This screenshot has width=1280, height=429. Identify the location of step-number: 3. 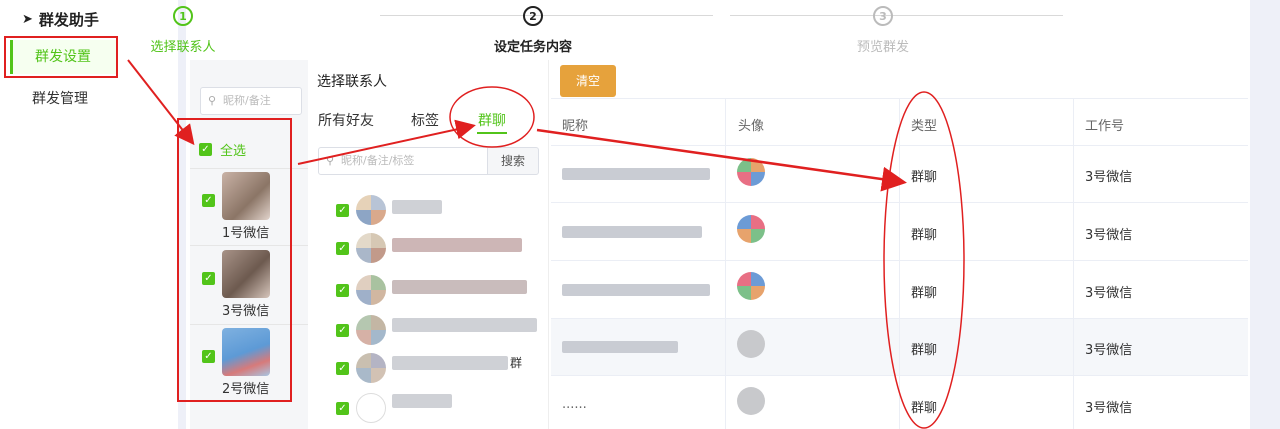
(883, 16).